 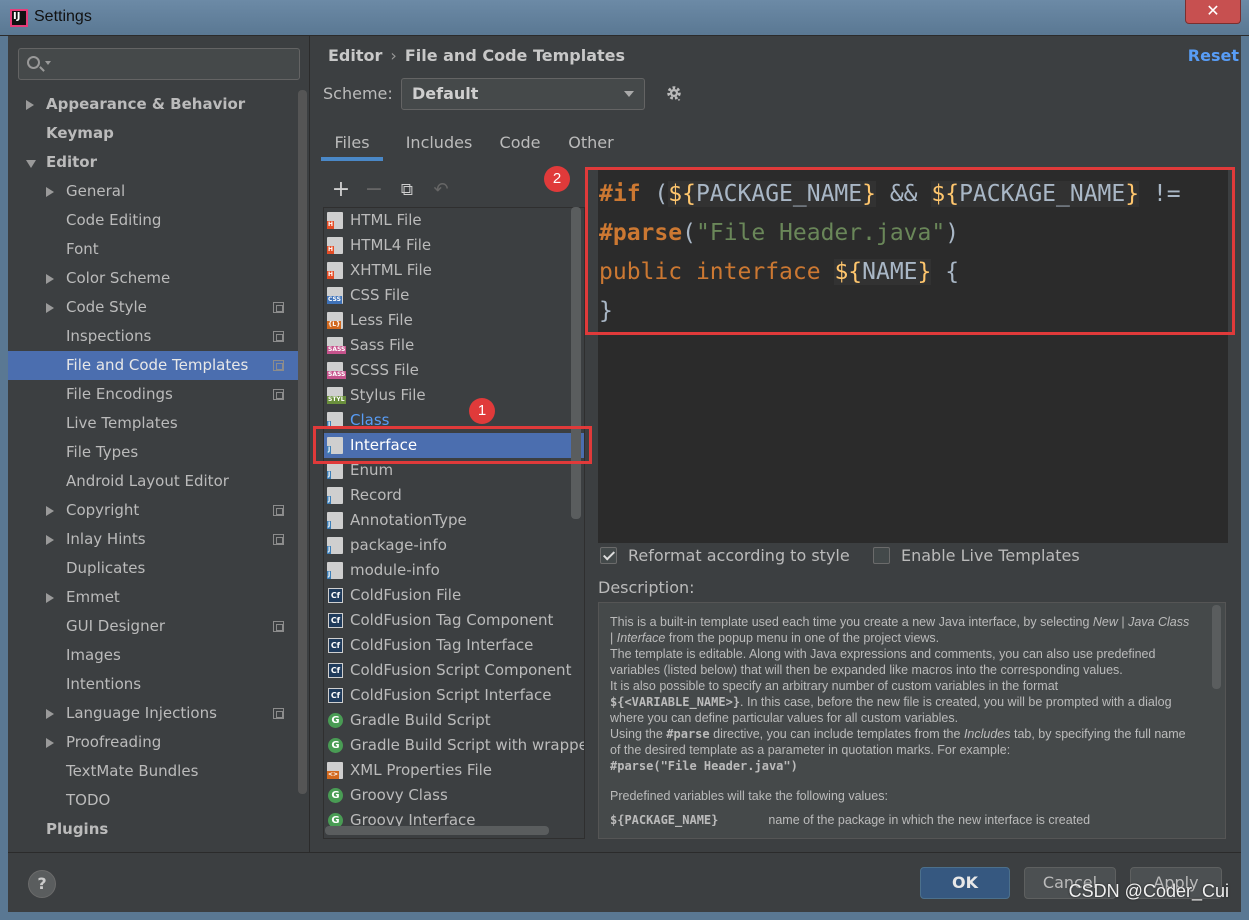 What do you see at coordinates (341, 190) in the screenshot?
I see `add-template-button: +` at bounding box center [341, 190].